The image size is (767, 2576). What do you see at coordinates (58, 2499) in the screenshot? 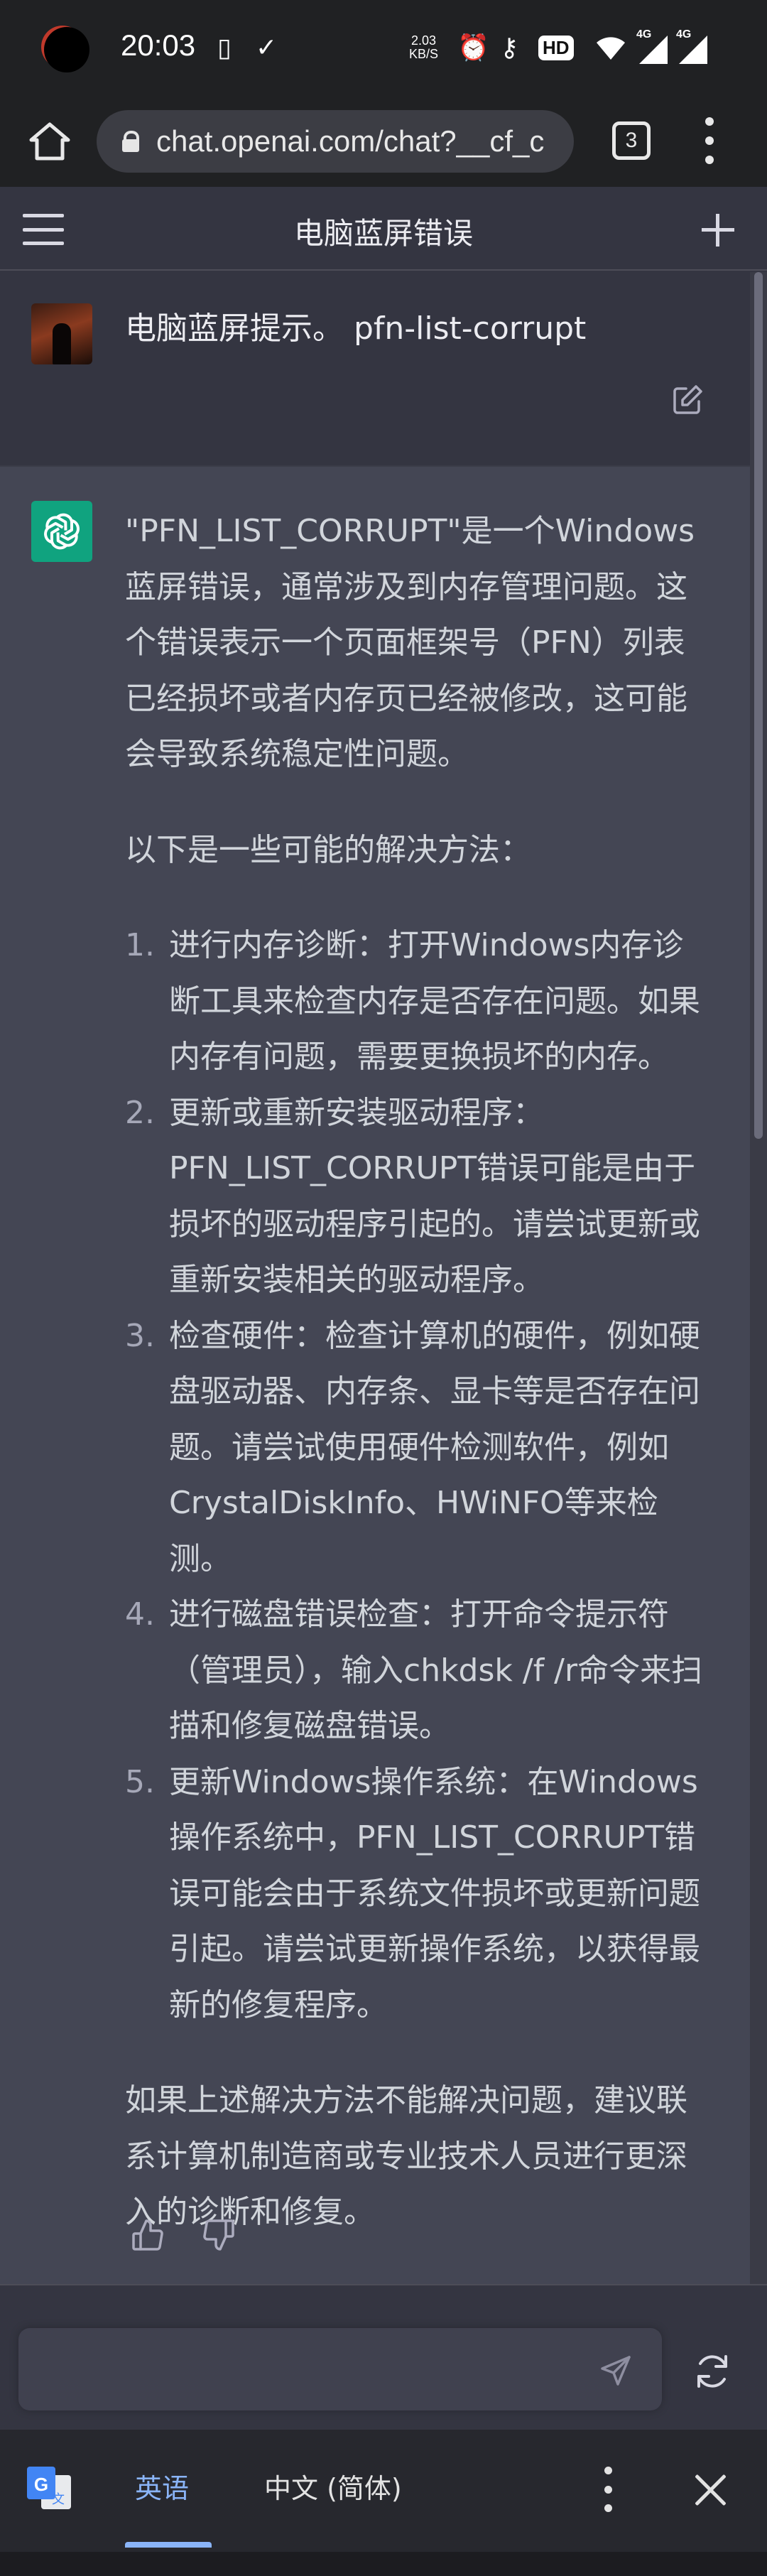
I see `svg-text: 文` at bounding box center [58, 2499].